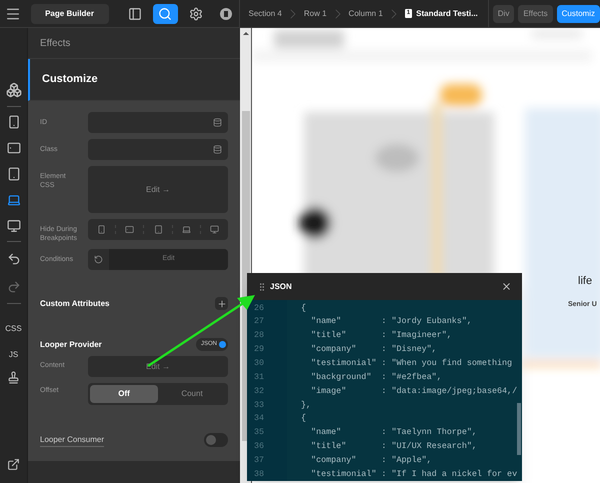  I want to click on section-title: Looper Consumer, so click(72, 440).